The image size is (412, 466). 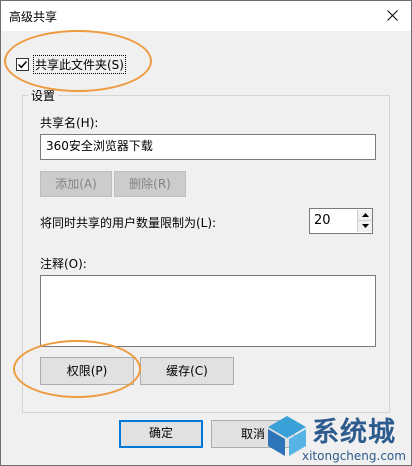 I want to click on checkmark-icon, so click(x=22, y=64).